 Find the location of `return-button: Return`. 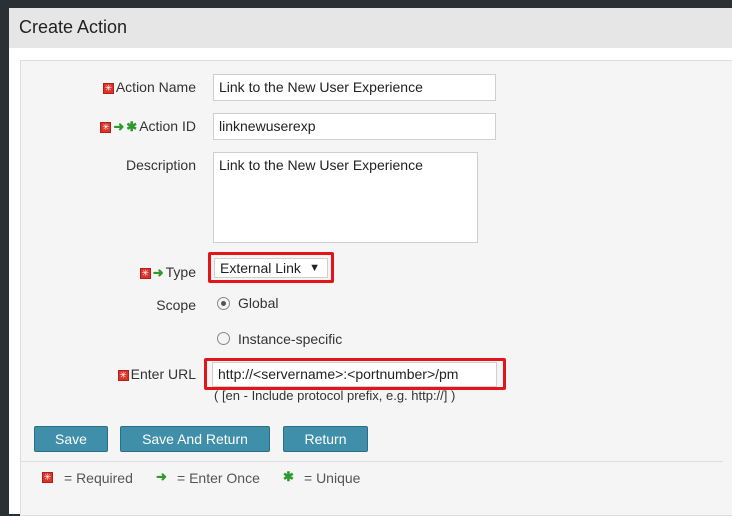

return-button: Return is located at coordinates (325, 439).